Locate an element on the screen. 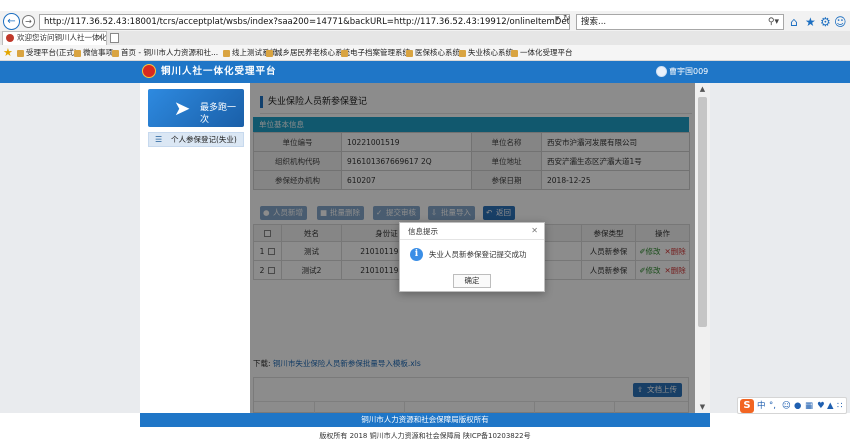 The width and height of the screenshot is (850, 443). keyboard-icon: ▦ is located at coordinates (809, 406).